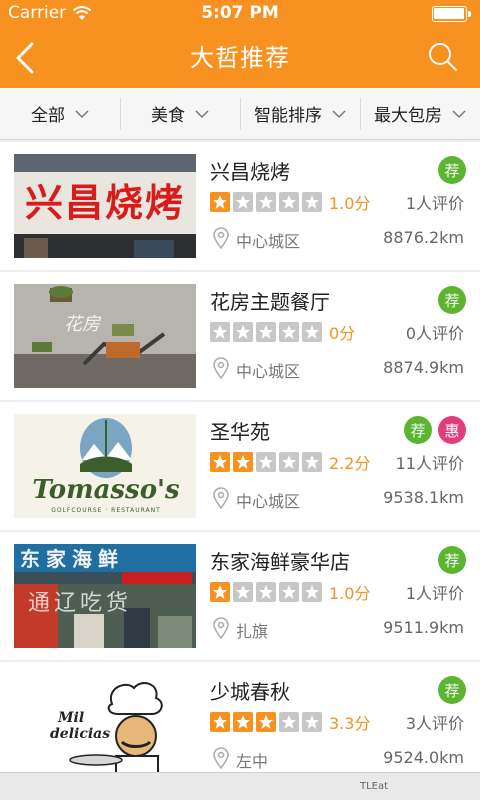  I want to click on district: 扎旗, so click(252, 631).